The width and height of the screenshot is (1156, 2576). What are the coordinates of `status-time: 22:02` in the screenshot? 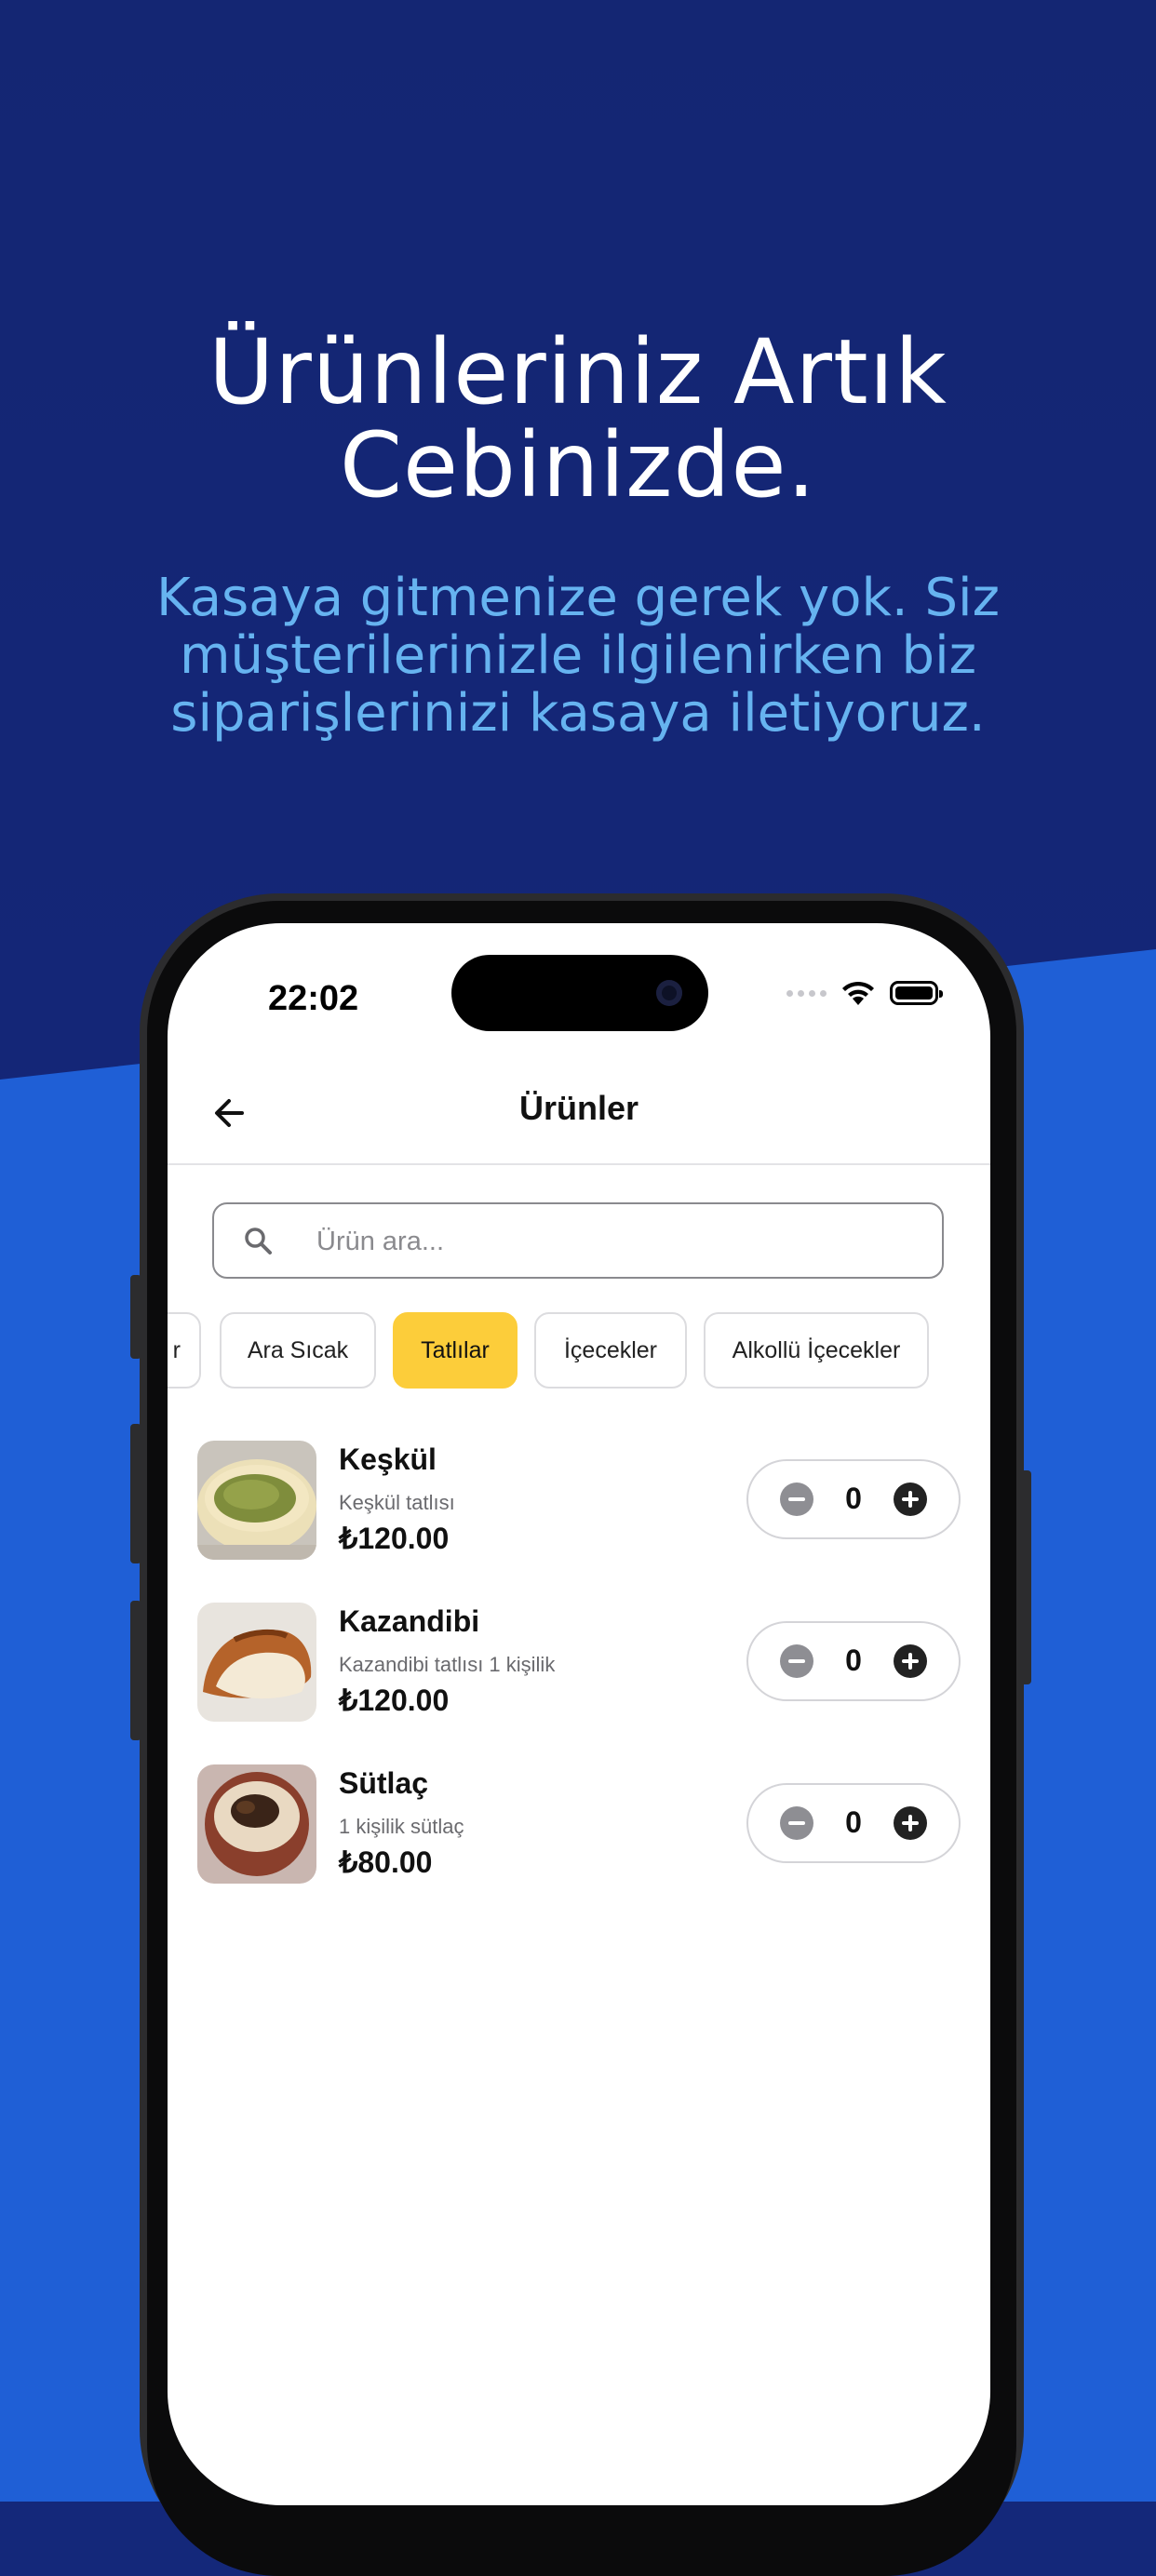 It's located at (313, 998).